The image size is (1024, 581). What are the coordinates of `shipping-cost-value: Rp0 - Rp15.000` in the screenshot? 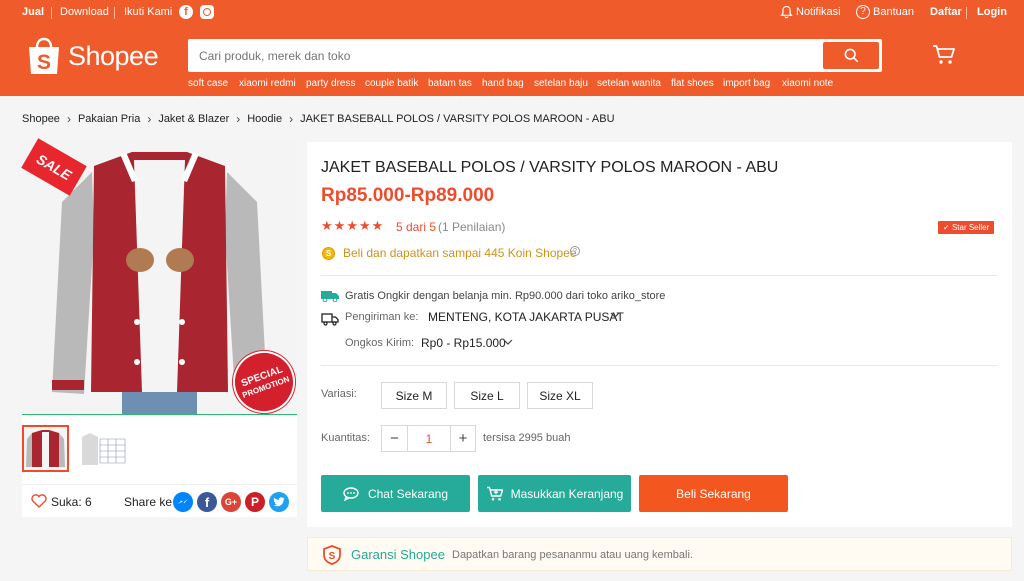 It's located at (463, 343).